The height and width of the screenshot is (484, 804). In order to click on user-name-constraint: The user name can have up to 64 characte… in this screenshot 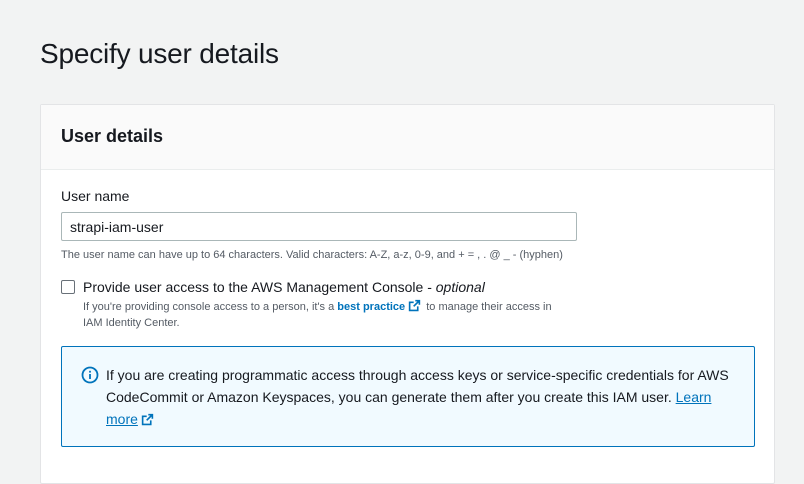, I will do `click(312, 255)`.